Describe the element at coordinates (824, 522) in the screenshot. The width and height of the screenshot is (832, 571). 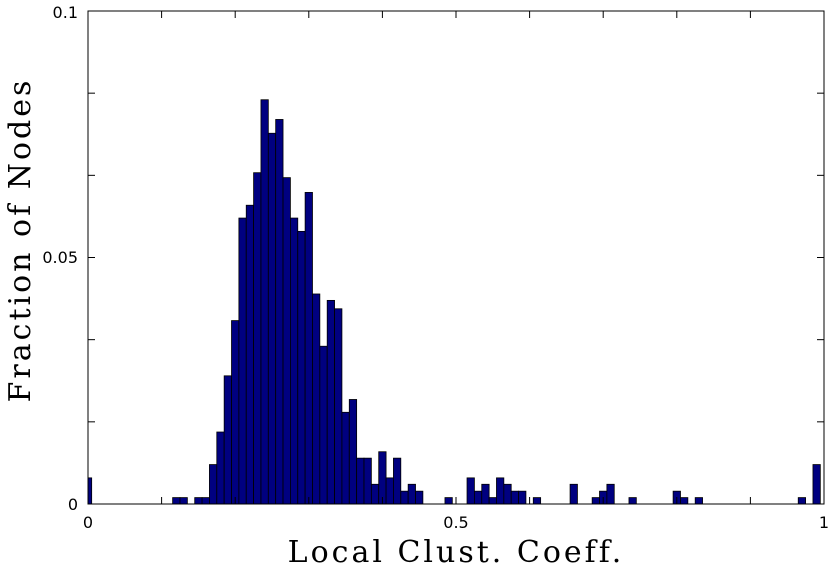
I see `x-tick-label-2: 1` at that location.